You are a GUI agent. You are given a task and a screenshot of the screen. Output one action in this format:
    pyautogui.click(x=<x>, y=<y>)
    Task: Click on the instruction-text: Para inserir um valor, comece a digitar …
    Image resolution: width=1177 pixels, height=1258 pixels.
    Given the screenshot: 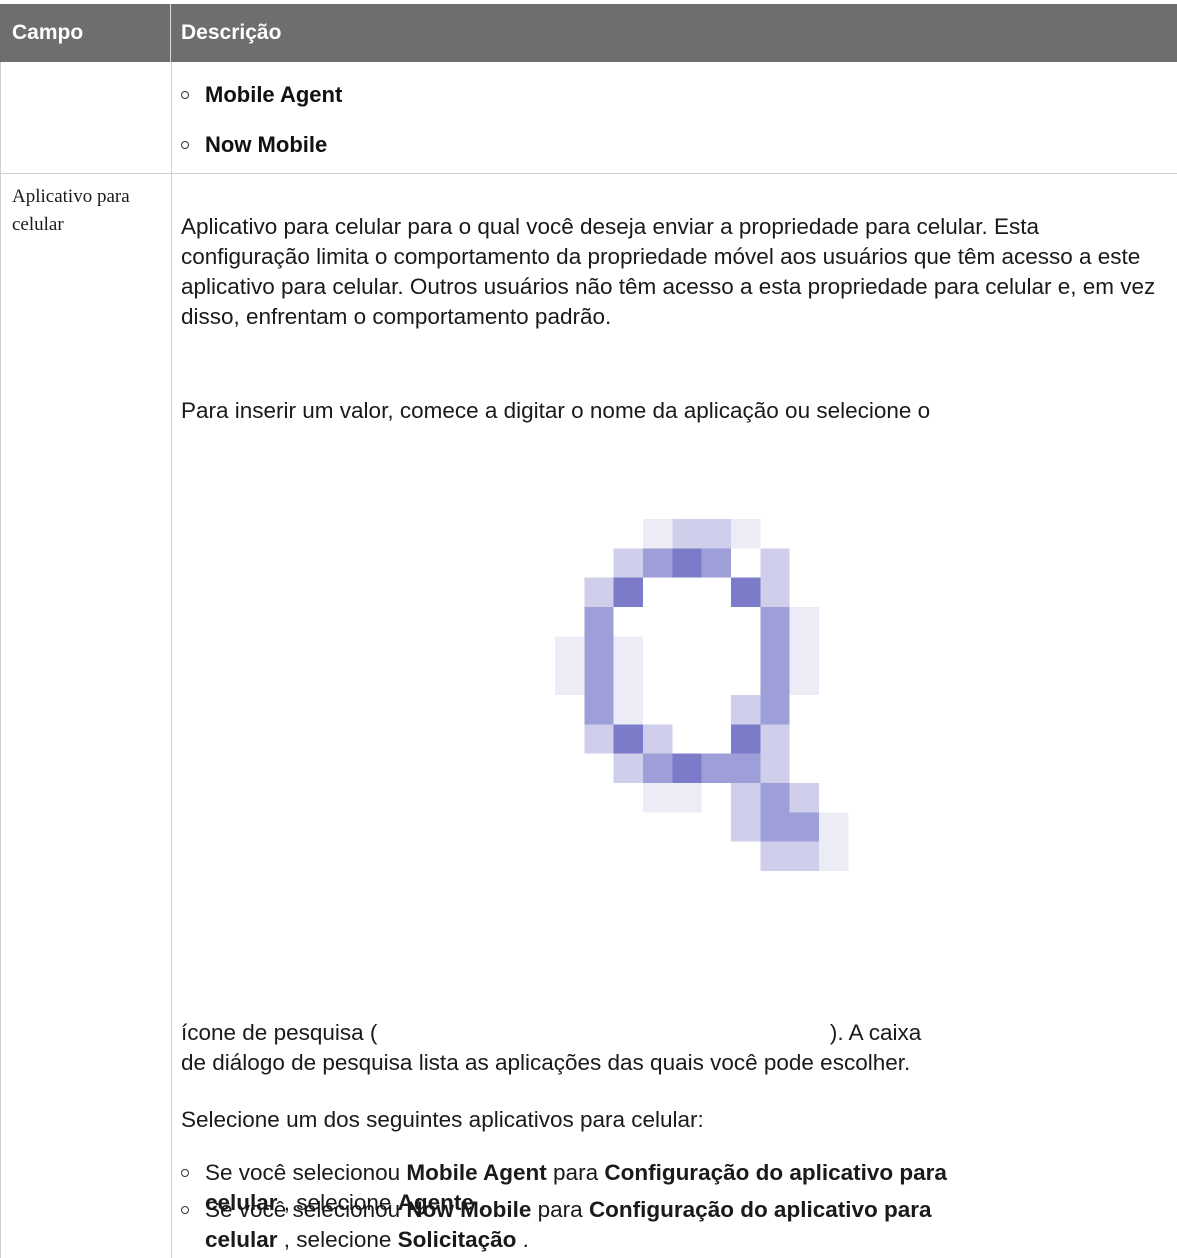 What is the action you would take?
    pyautogui.click(x=556, y=410)
    